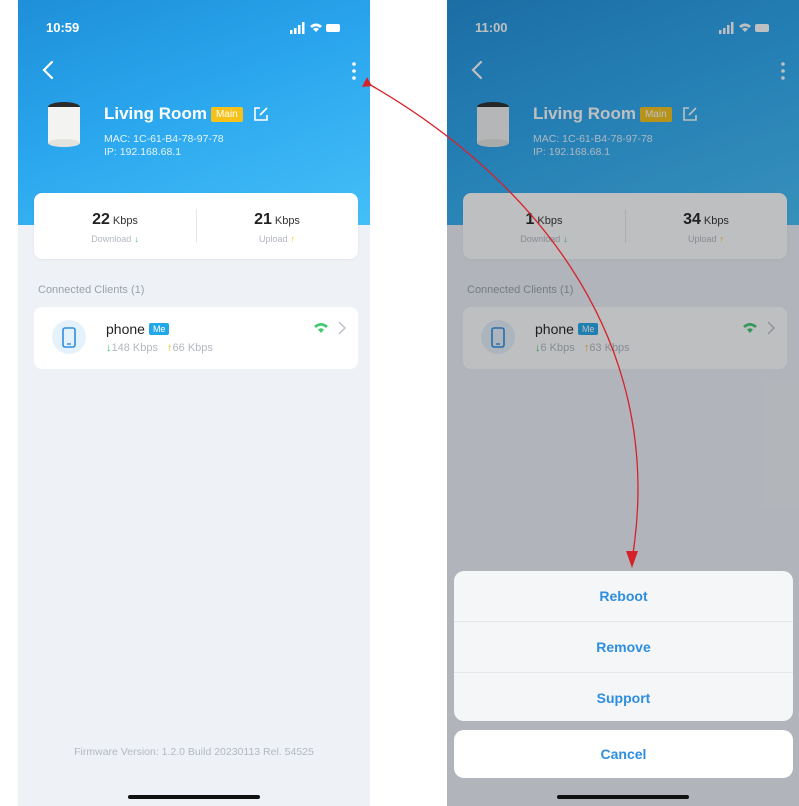 Image resolution: width=799 pixels, height=806 pixels. What do you see at coordinates (321, 328) in the screenshot?
I see `wifi-icon` at bounding box center [321, 328].